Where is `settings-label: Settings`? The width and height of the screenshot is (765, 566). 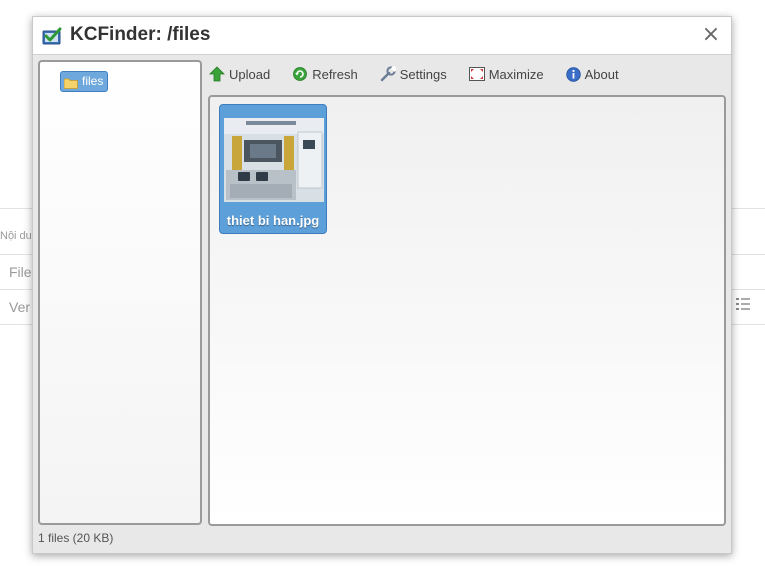
settings-label: Settings is located at coordinates (423, 74).